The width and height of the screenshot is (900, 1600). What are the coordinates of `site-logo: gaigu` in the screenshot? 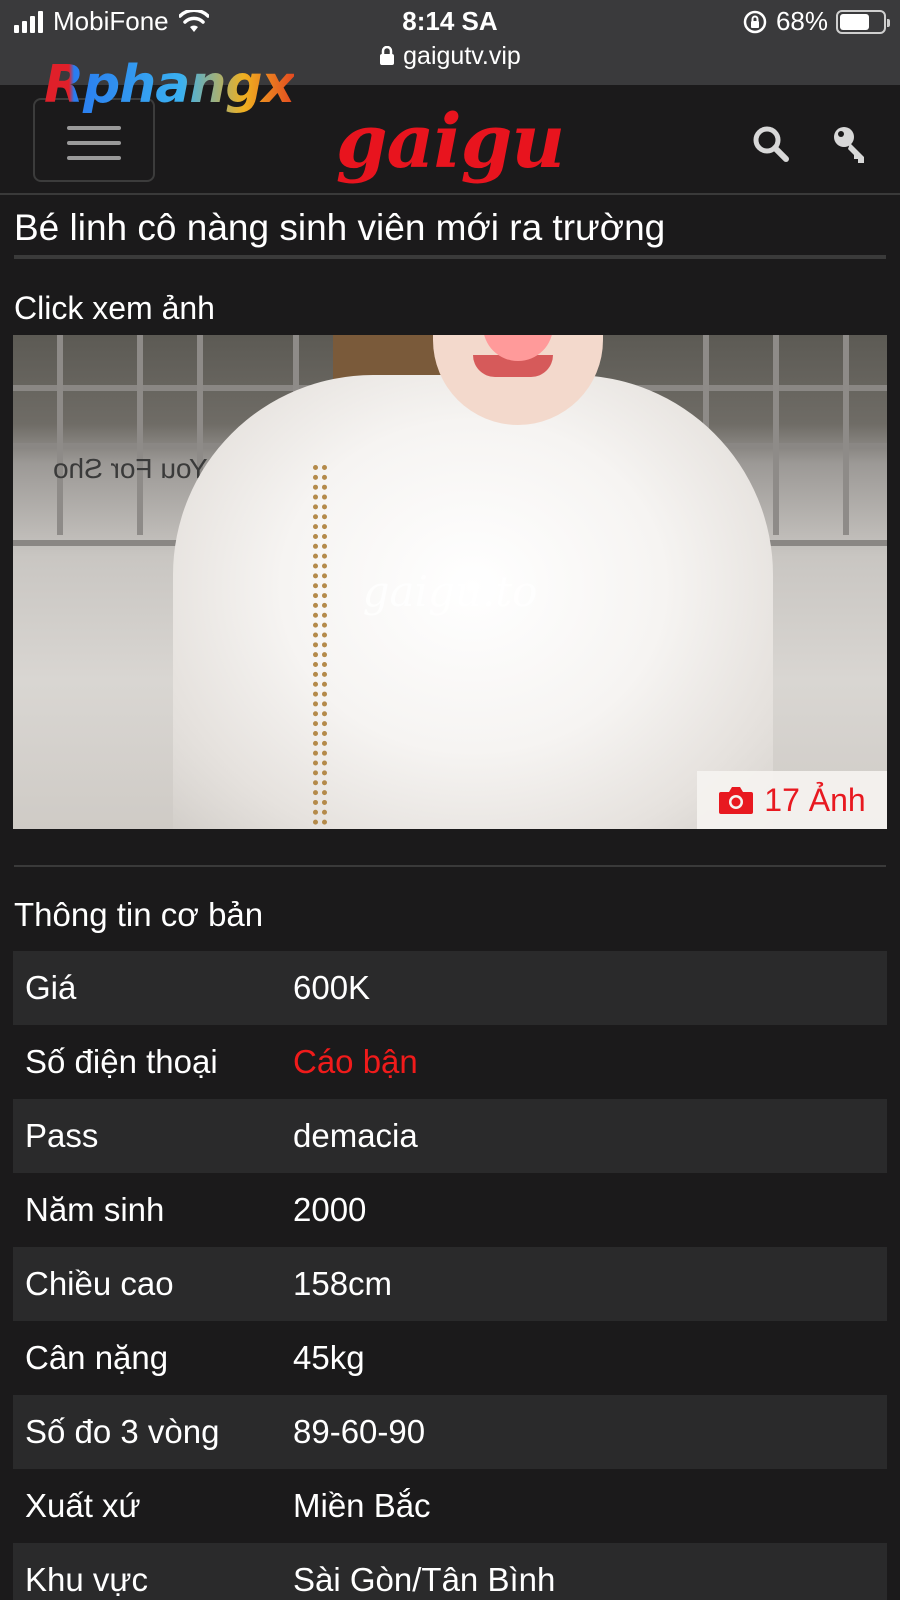 It's located at (450, 142).